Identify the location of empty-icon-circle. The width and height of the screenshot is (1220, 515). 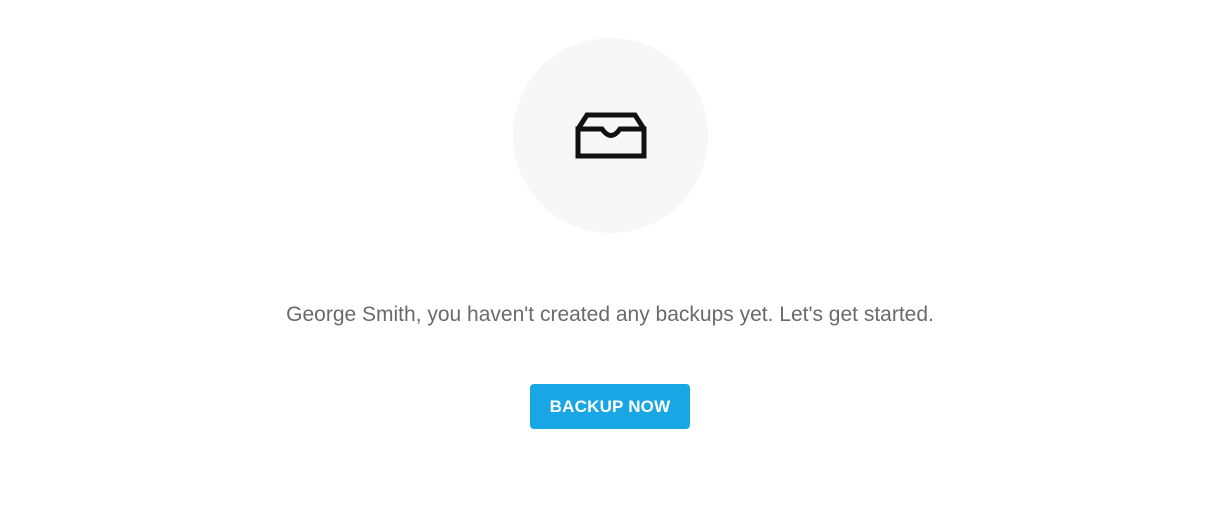
(610, 135).